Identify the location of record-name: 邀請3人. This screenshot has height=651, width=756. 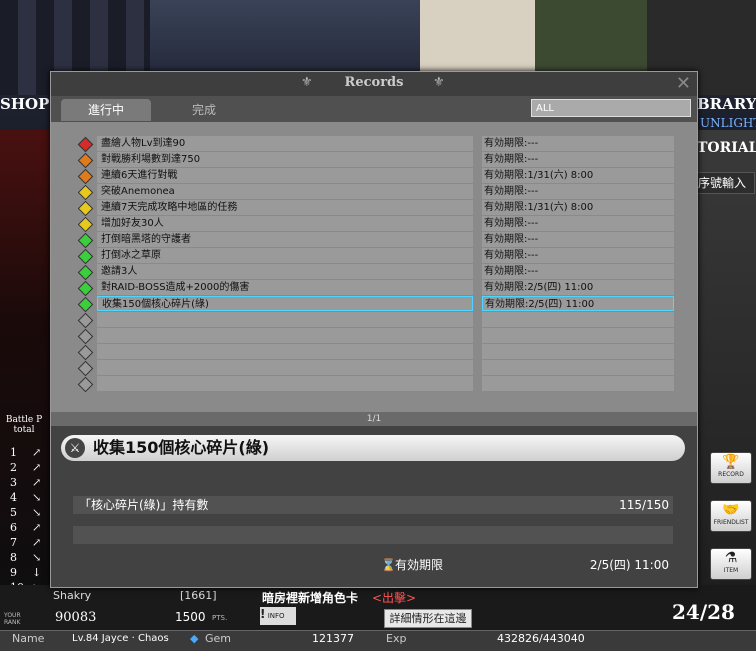
(285, 271).